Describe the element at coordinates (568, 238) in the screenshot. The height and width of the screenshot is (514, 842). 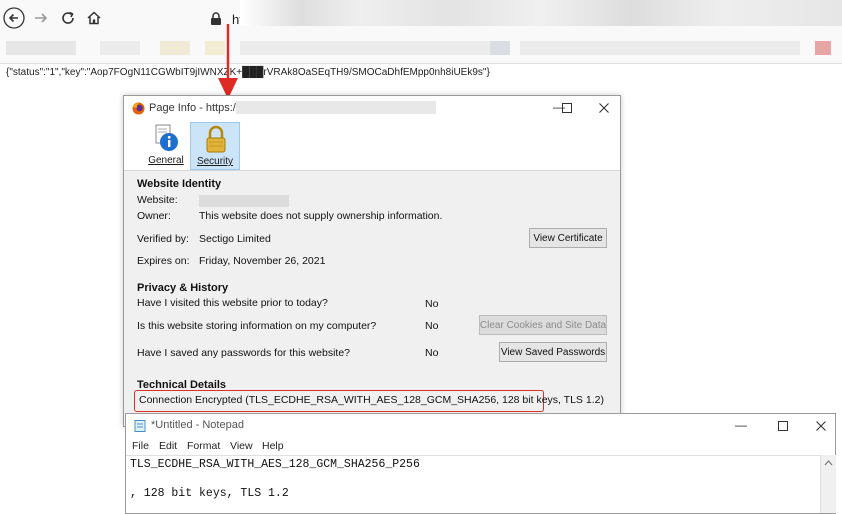
I see `view-certificate-button: View Certificate` at that location.